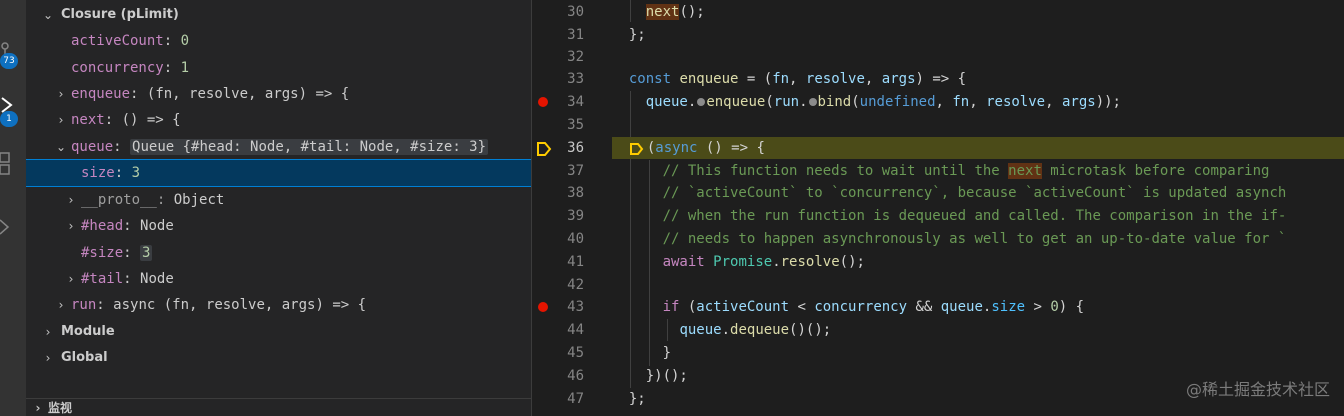 The height and width of the screenshot is (416, 1344). What do you see at coordinates (675, 12) in the screenshot?
I see `code-line-30: next();` at bounding box center [675, 12].